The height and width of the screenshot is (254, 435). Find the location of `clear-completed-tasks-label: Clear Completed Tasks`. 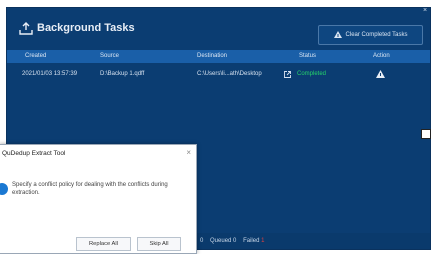

clear-completed-tasks-label: Clear Completed Tasks is located at coordinates (376, 35).